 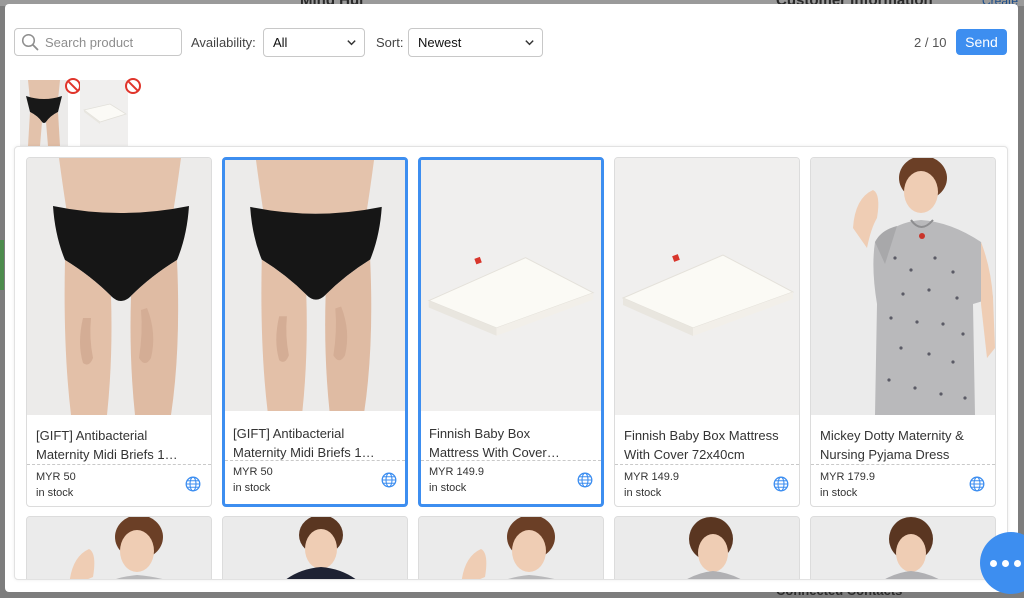 What do you see at coordinates (981, 42) in the screenshot?
I see `send-button: Send` at bounding box center [981, 42].